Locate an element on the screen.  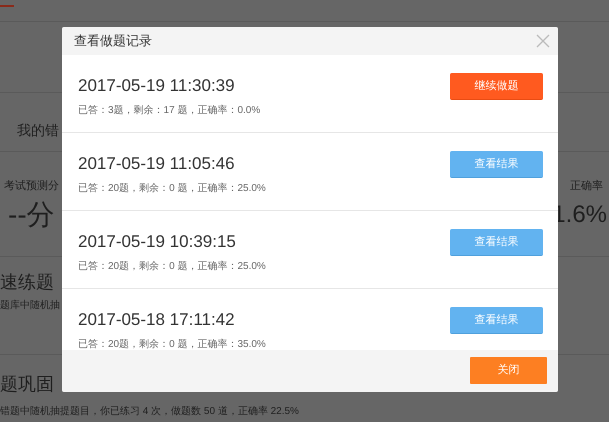
close-icon is located at coordinates (543, 41).